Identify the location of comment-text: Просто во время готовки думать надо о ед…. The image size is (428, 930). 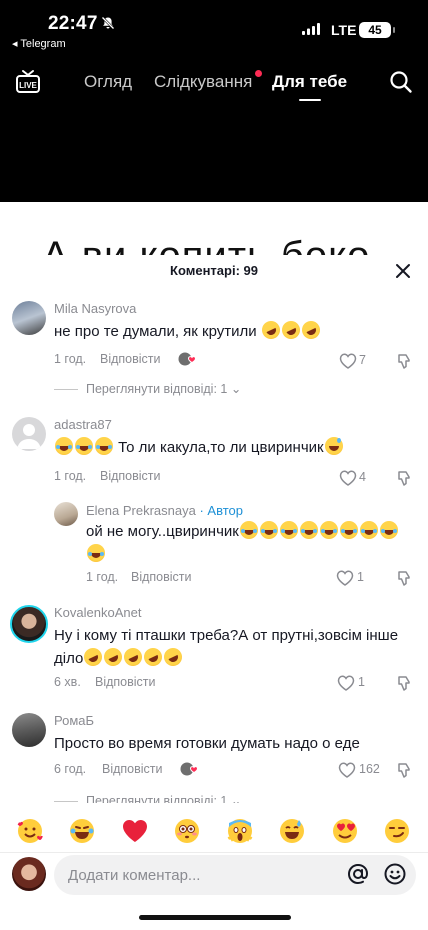
(207, 743).